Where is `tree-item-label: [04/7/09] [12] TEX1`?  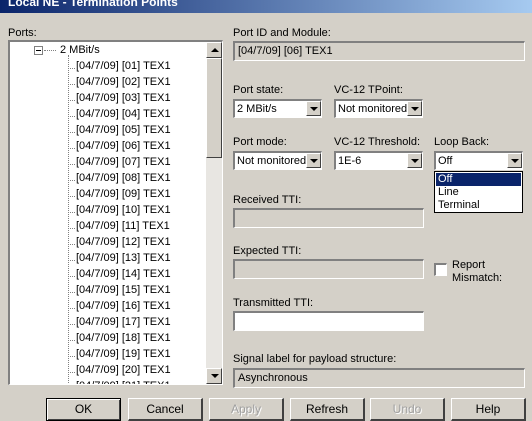 tree-item-label: [04/7/09] [12] TEX1 is located at coordinates (123, 242).